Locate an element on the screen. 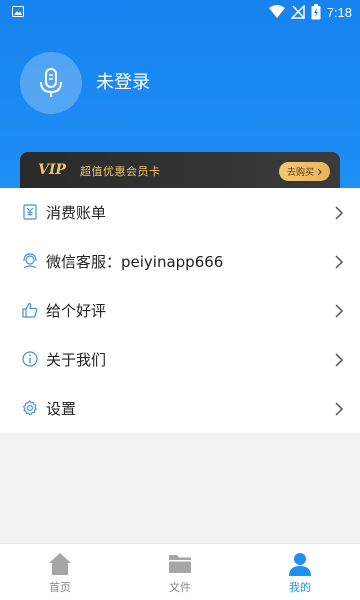  person-icon is located at coordinates (300, 564).